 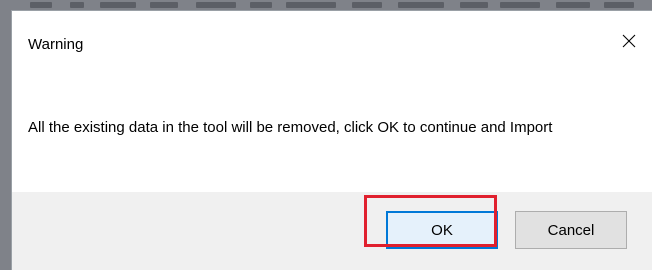 What do you see at coordinates (5, 135) in the screenshot?
I see `background-window-edge` at bounding box center [5, 135].